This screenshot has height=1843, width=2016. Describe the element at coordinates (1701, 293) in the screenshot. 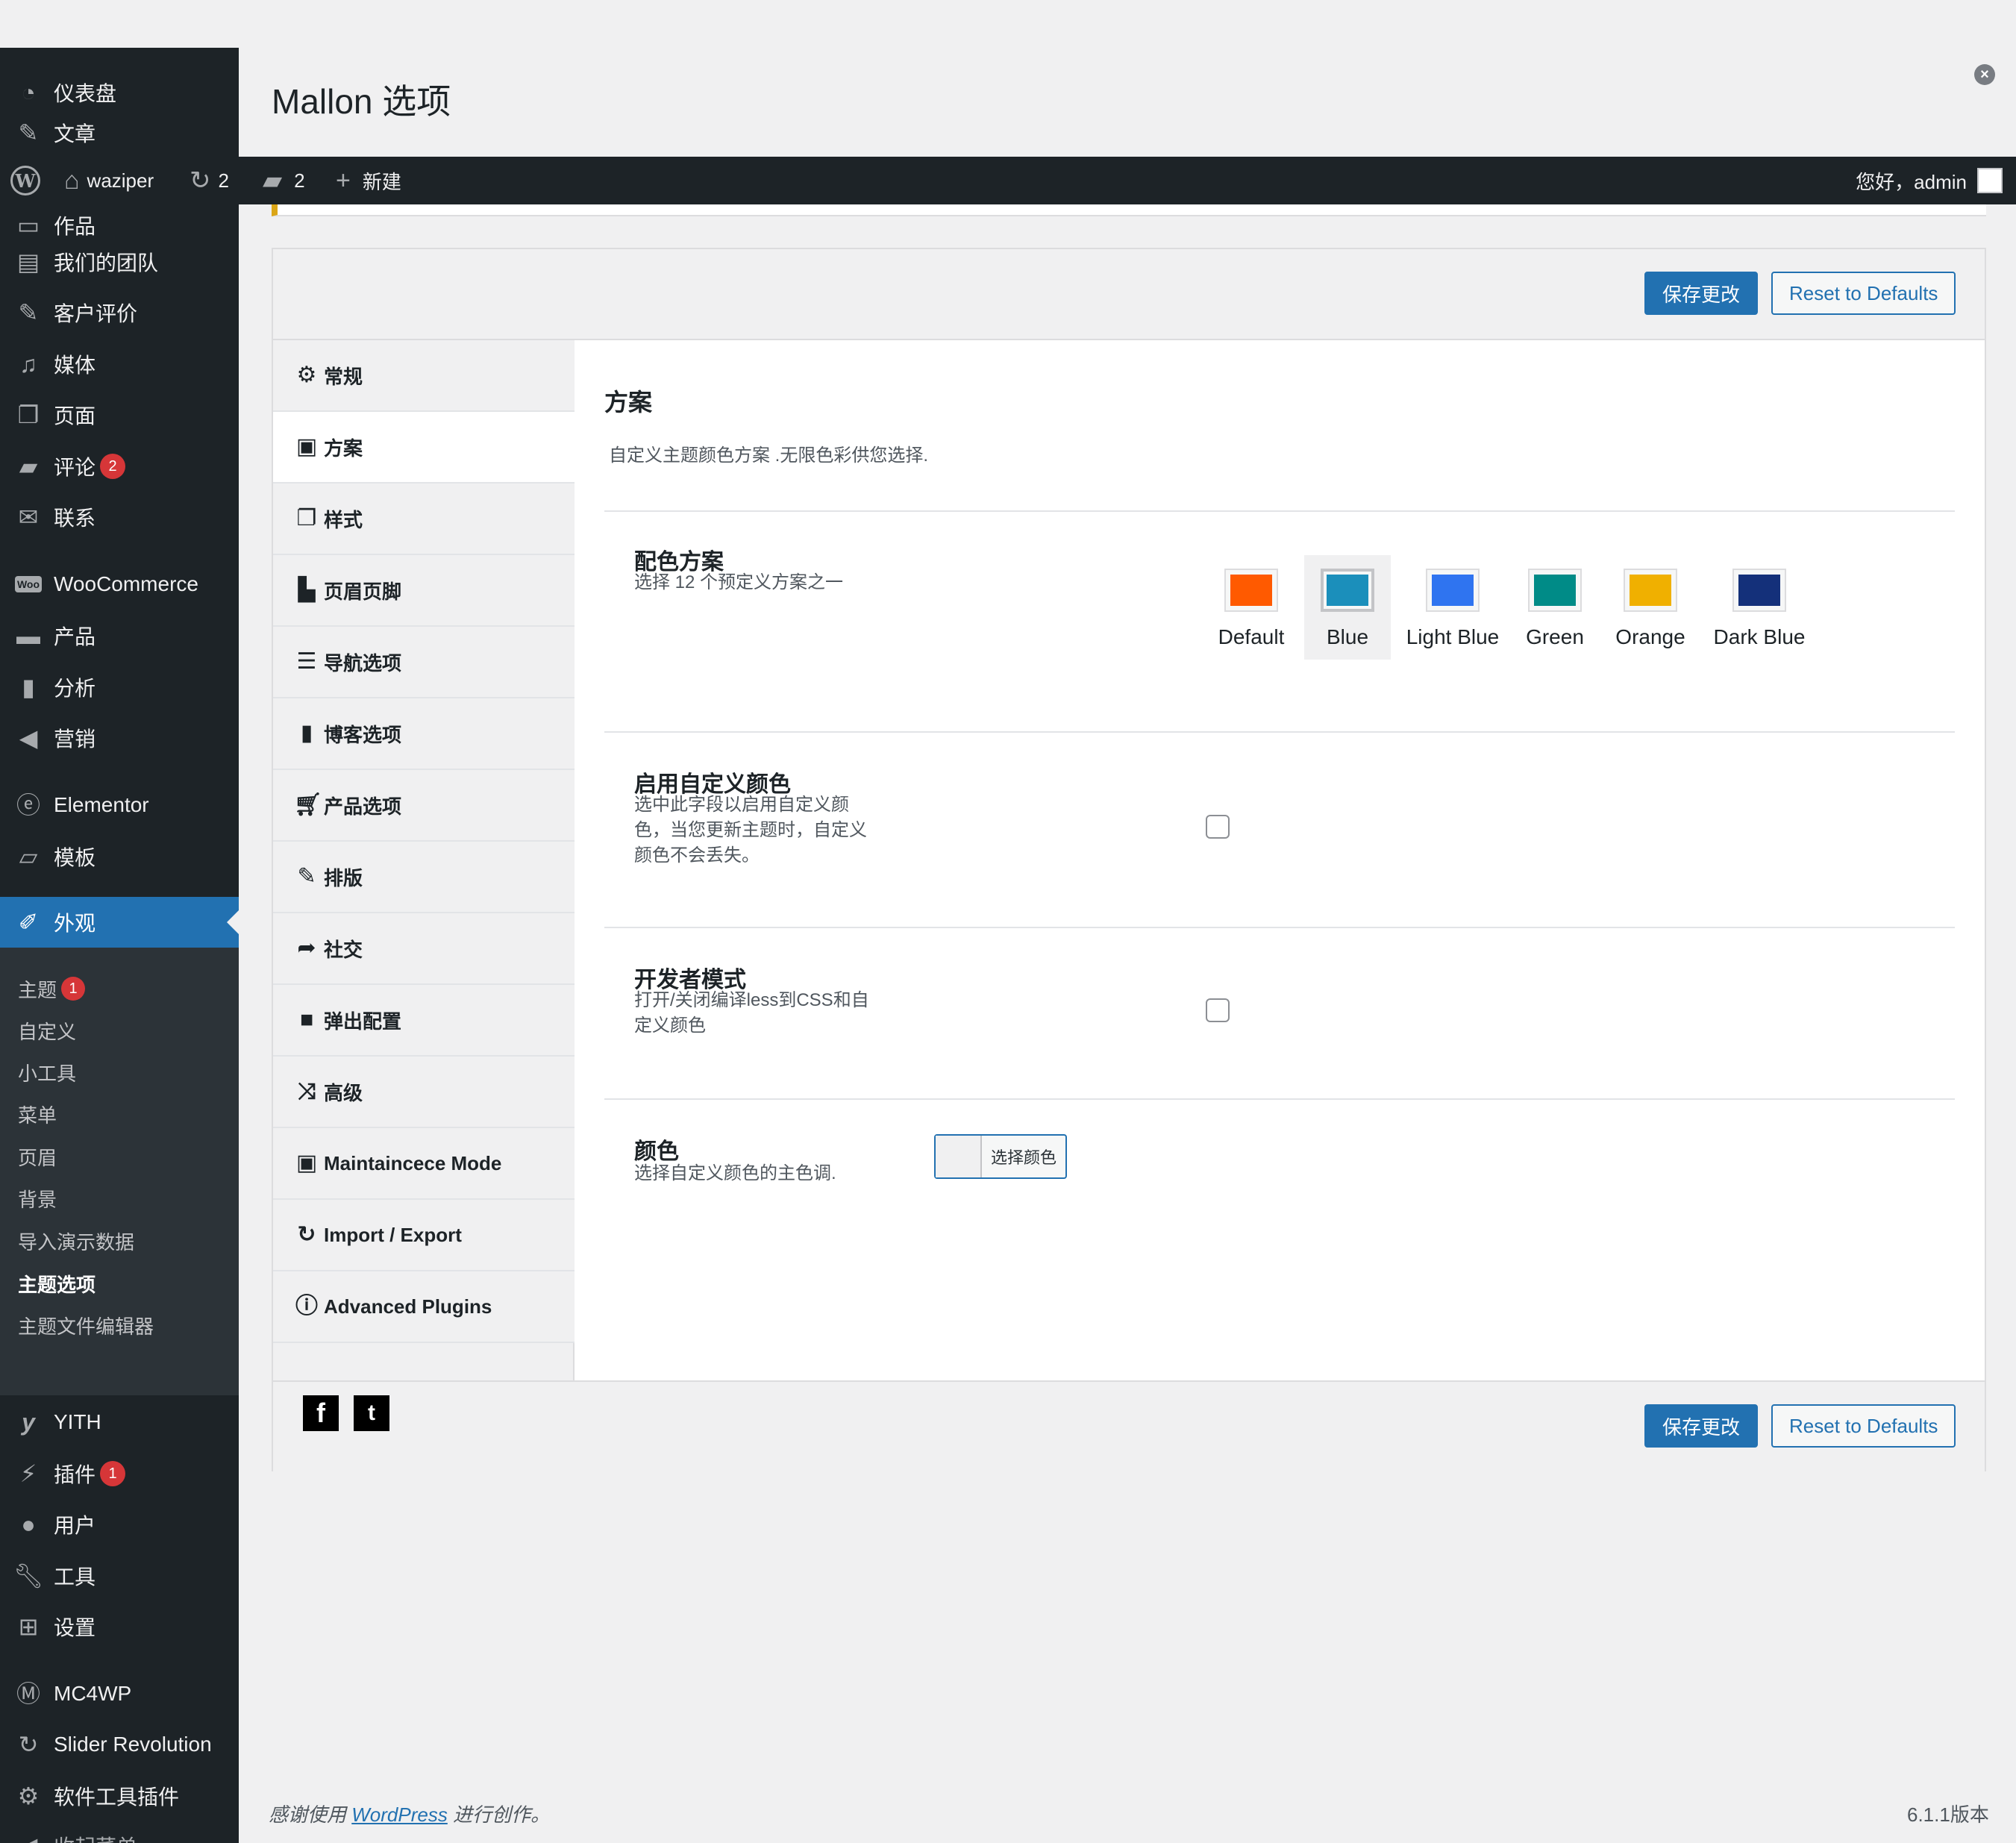

I see `save-changes-button-top: 保存更改` at that location.